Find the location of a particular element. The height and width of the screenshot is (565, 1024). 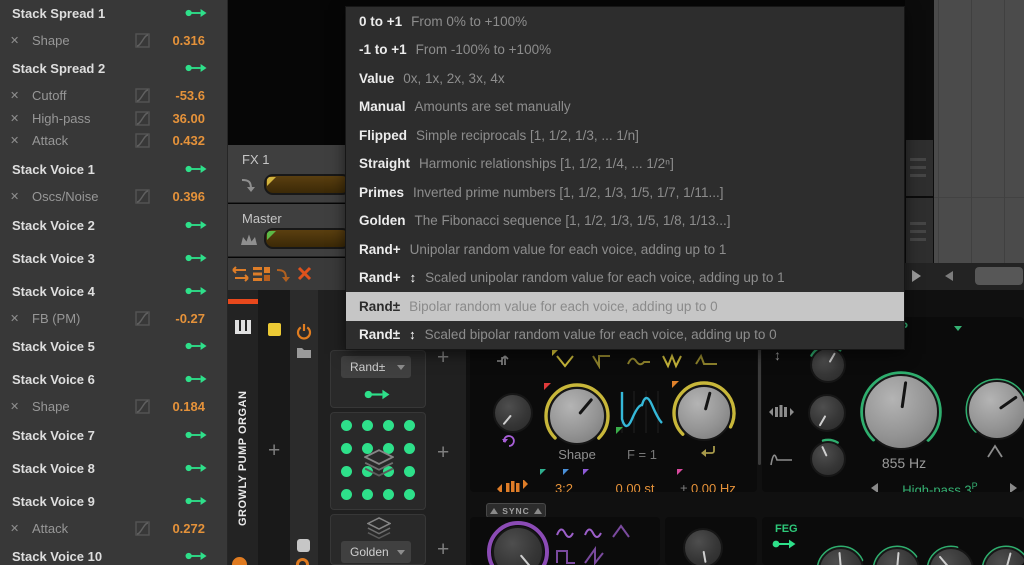

waveform-double-icon is located at coordinates (673, 361).